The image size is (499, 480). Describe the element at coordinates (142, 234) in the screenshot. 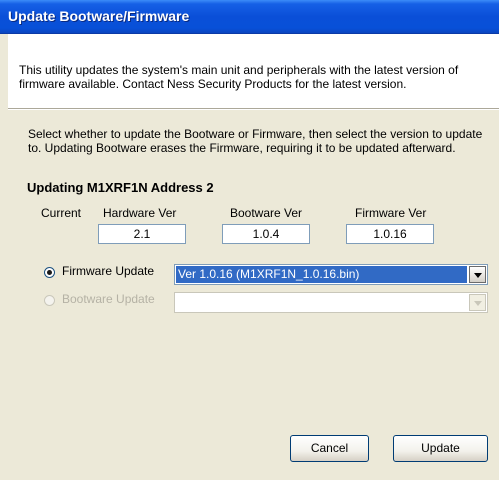

I see `hardware-ver-field: 2.1` at that location.